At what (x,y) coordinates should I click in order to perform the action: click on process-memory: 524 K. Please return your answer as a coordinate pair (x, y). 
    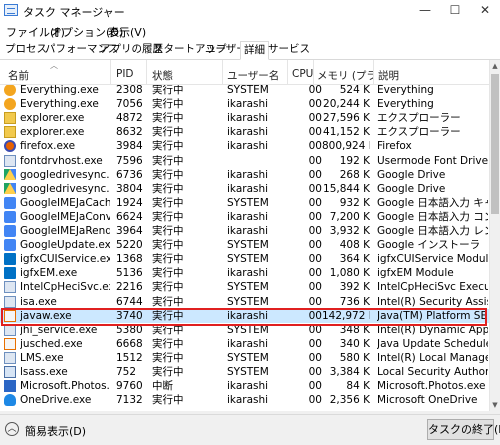
    Looking at the image, I should click on (354, 90).